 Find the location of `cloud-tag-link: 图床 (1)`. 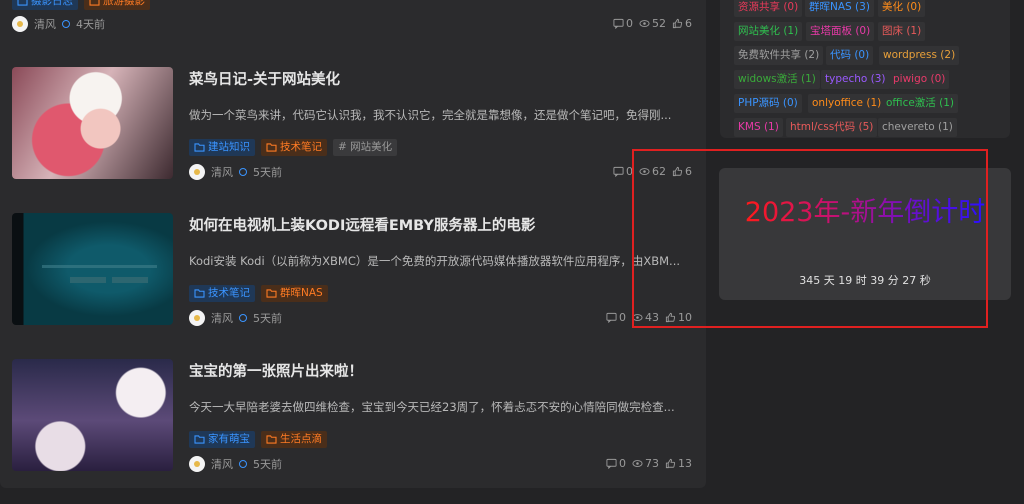

cloud-tag-link: 图床 (1) is located at coordinates (902, 31).